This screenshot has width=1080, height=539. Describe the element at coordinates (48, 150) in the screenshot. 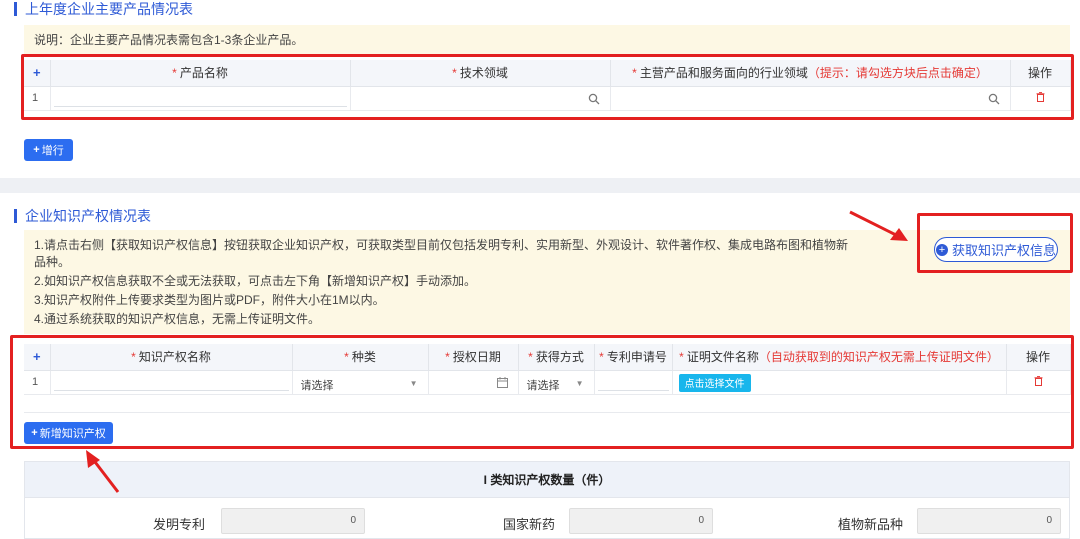

I see `add-row-button: + 增行` at that location.